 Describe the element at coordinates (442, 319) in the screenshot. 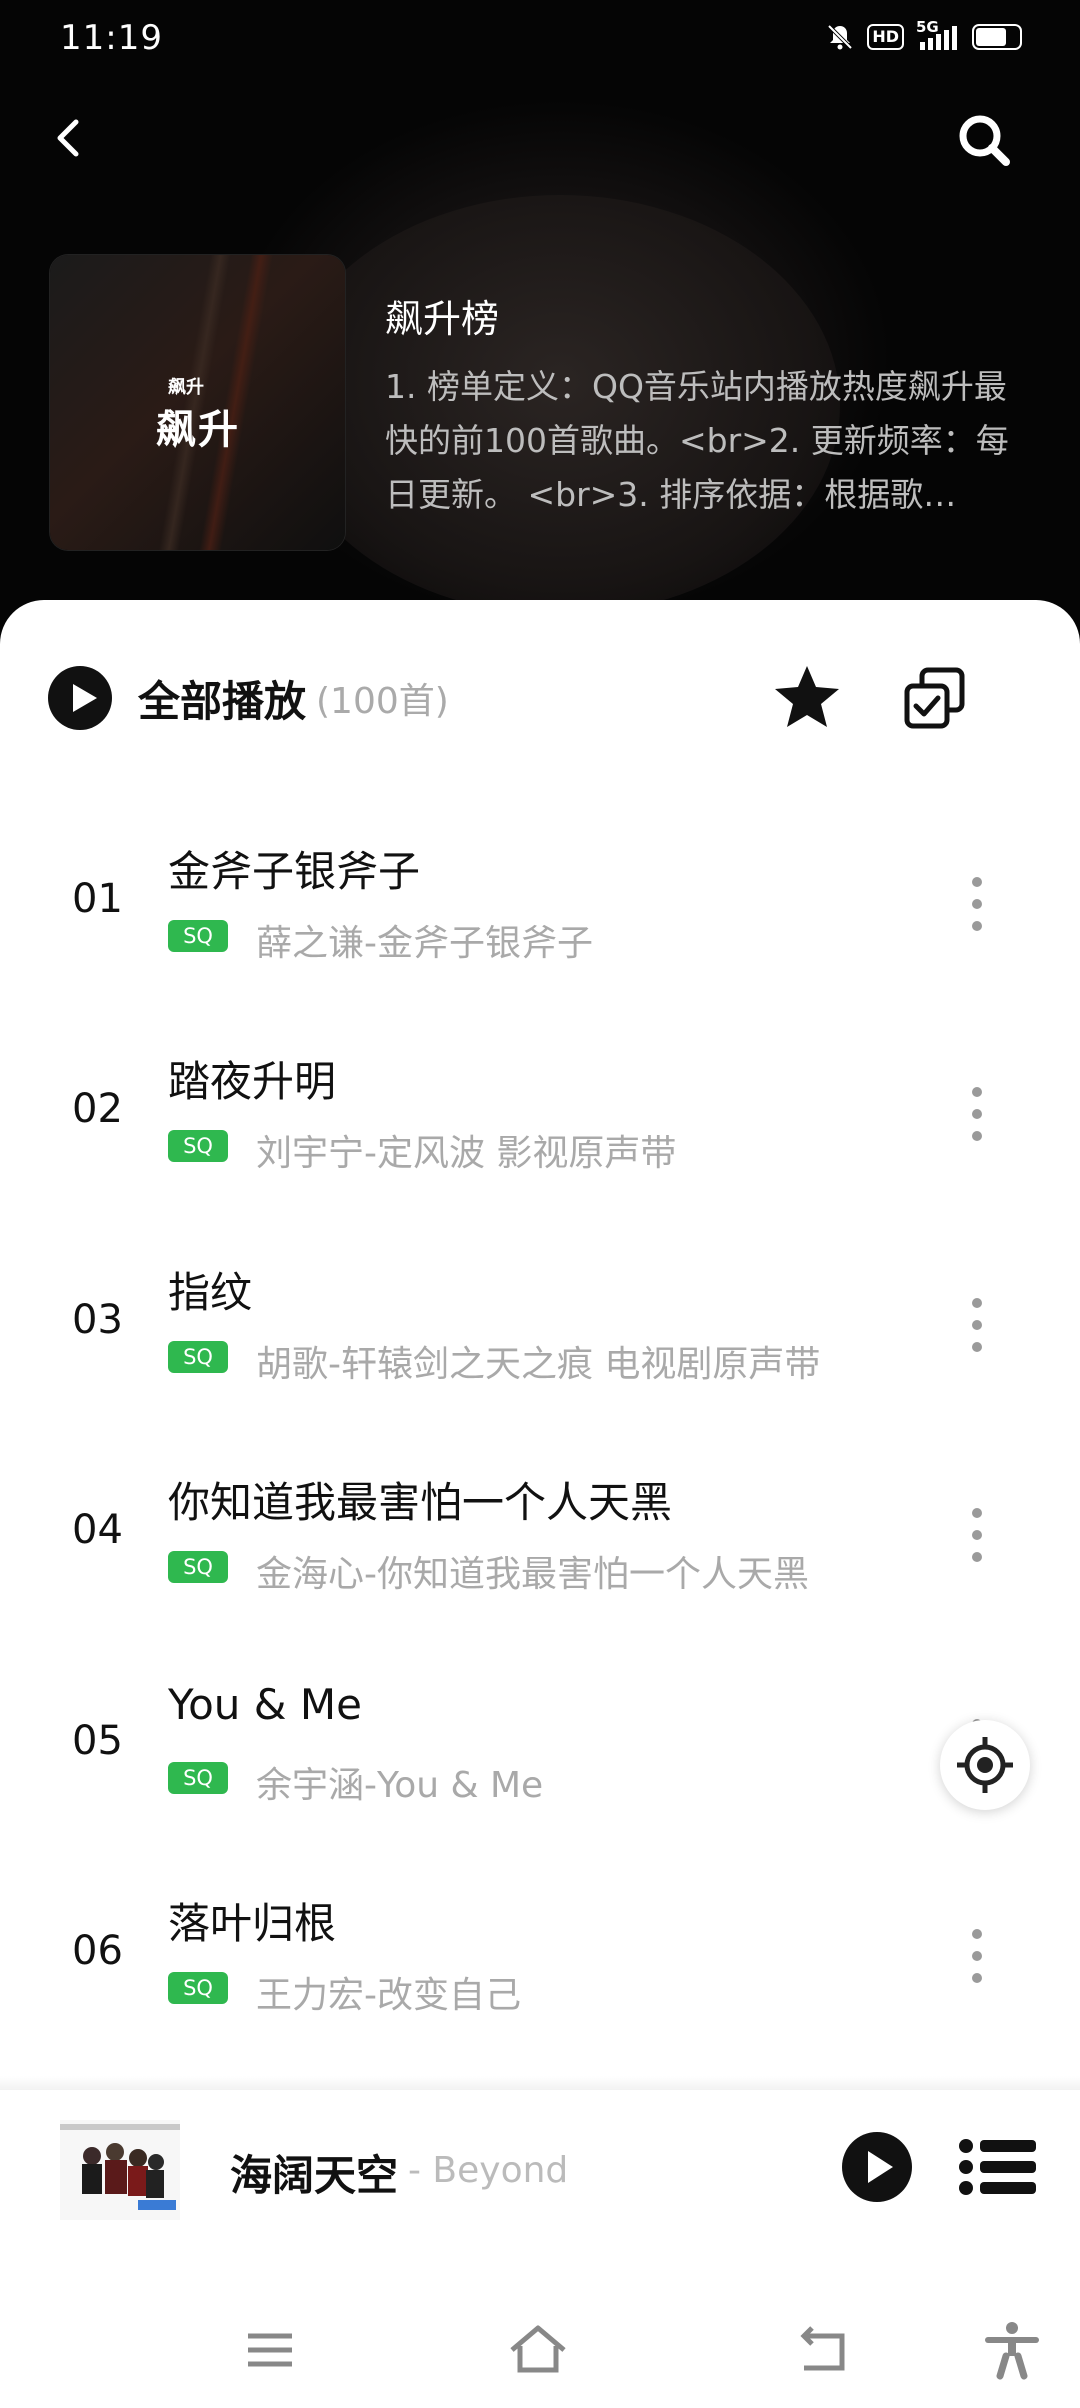

I see `chart-title: 飙升榜` at that location.